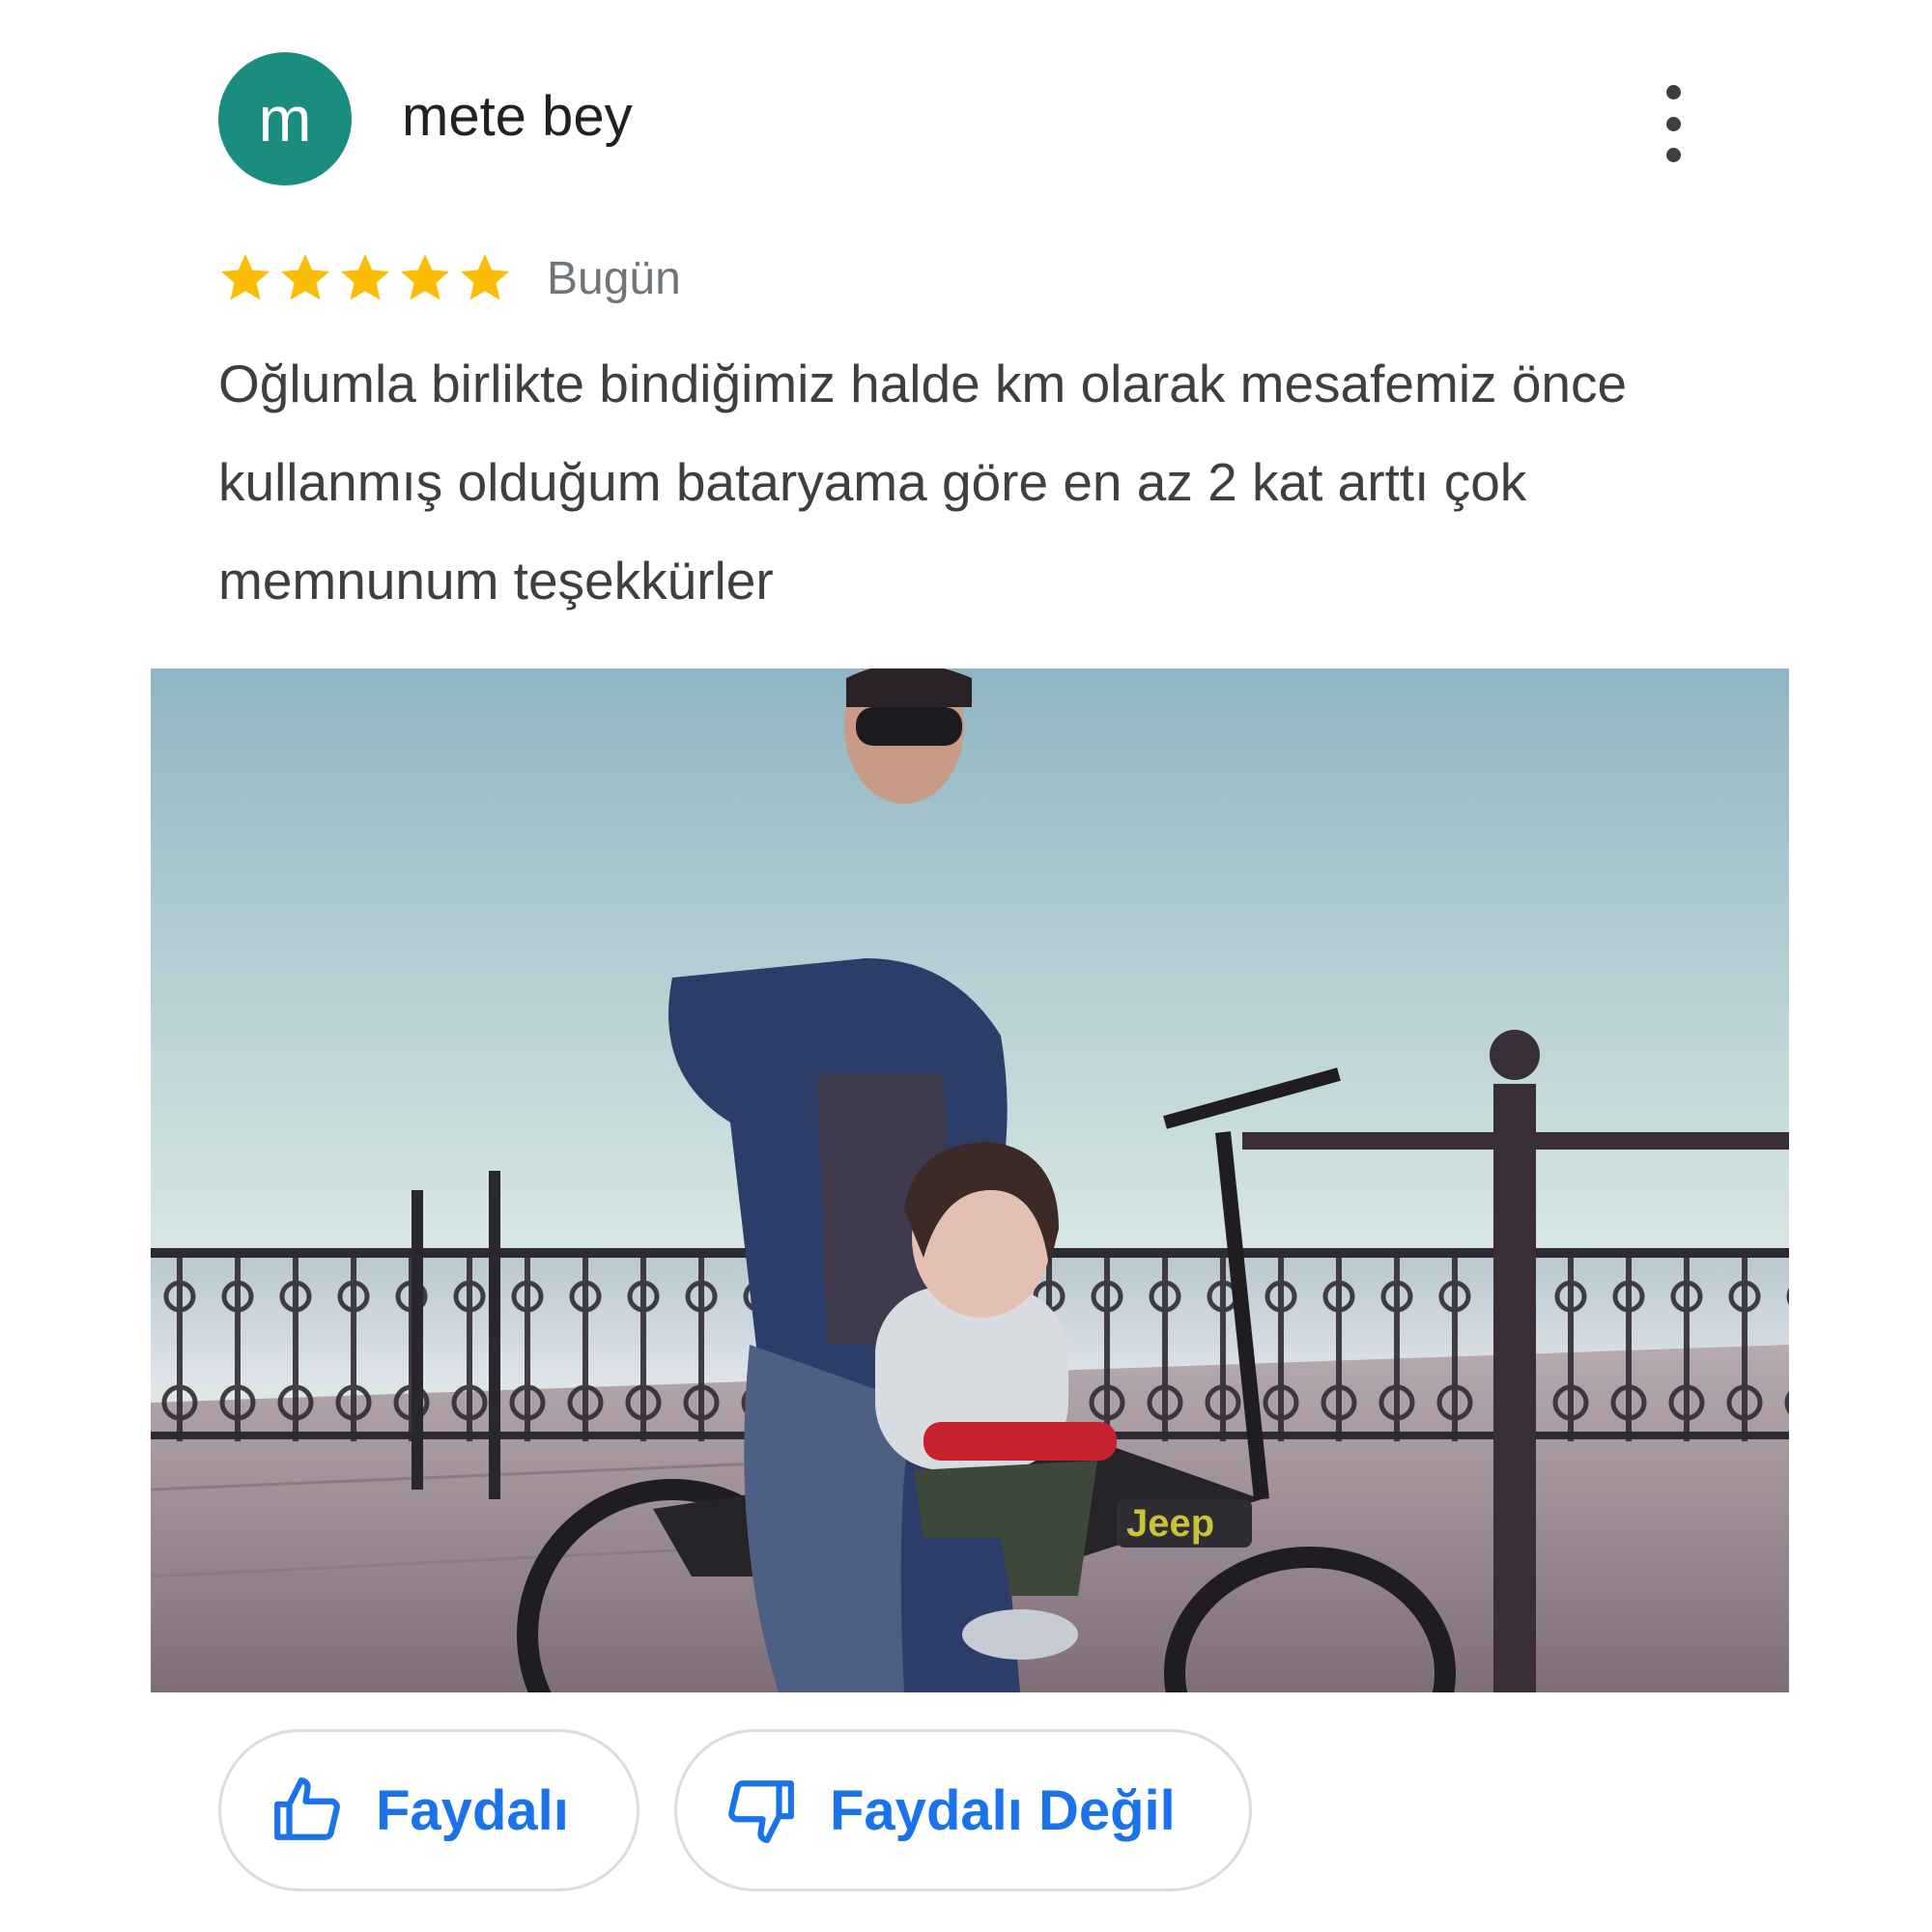 Image resolution: width=1932 pixels, height=1932 pixels. Describe the element at coordinates (517, 117) in the screenshot. I see `author-name: mete bey` at that location.